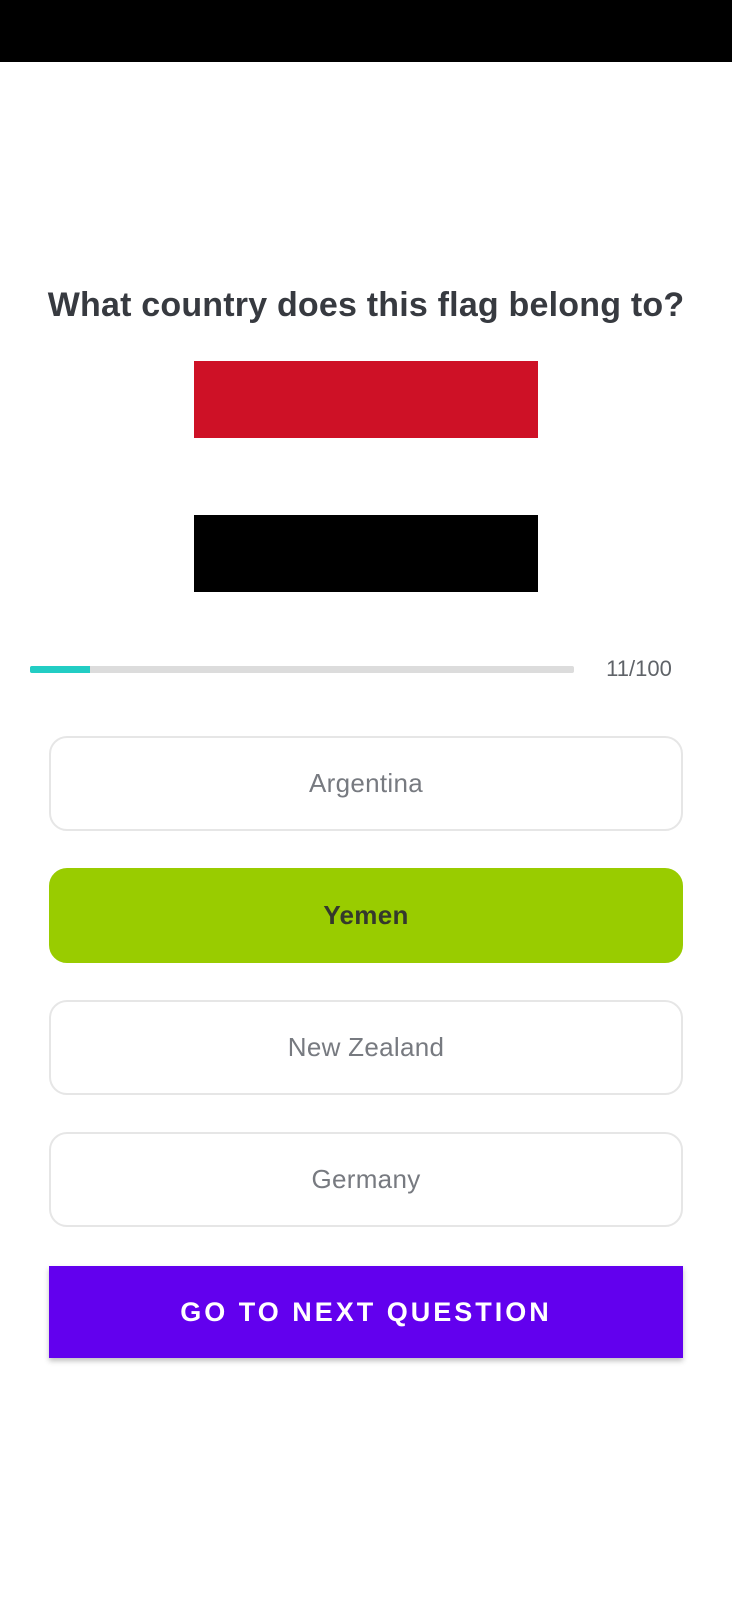 Image resolution: width=732 pixels, height=1600 pixels. I want to click on answer-option-yemen: Yemen, so click(366, 915).